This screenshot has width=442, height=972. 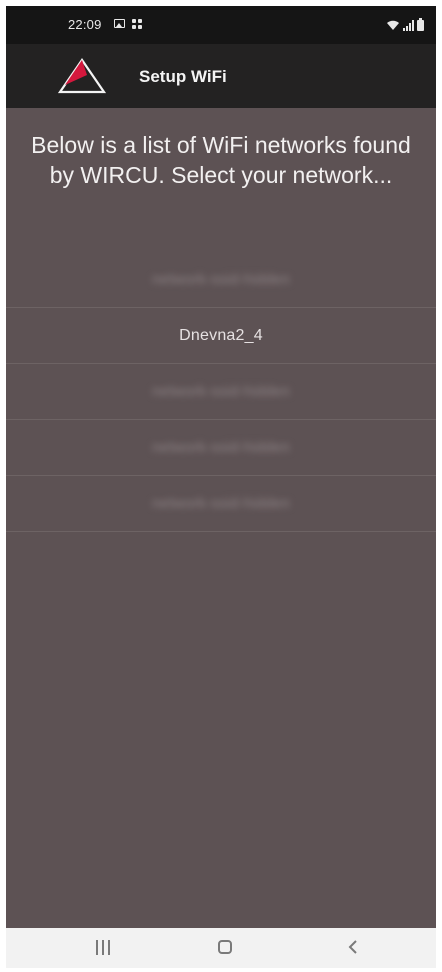 I want to click on status-indicators, so click(x=405, y=24).